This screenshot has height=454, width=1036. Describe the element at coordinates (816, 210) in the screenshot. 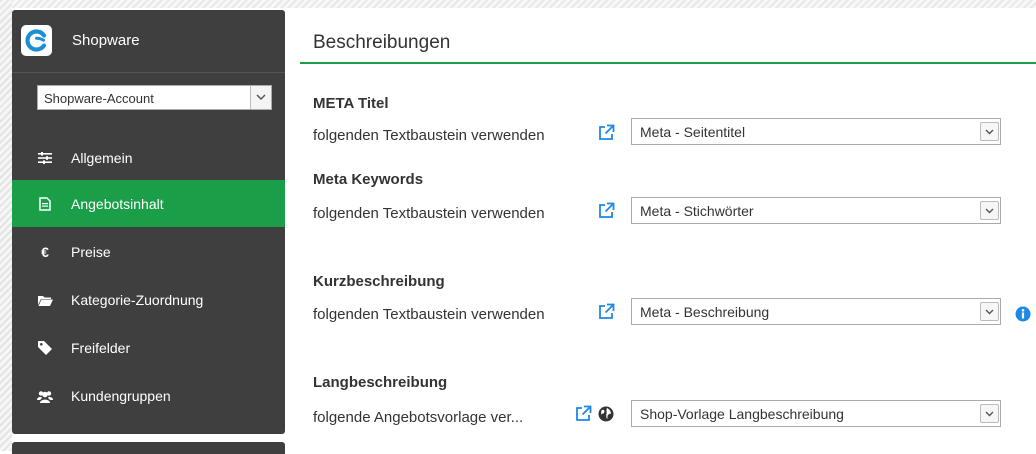

I see `textbaustein-select-meta-keywords: Meta - Stichwörter` at that location.